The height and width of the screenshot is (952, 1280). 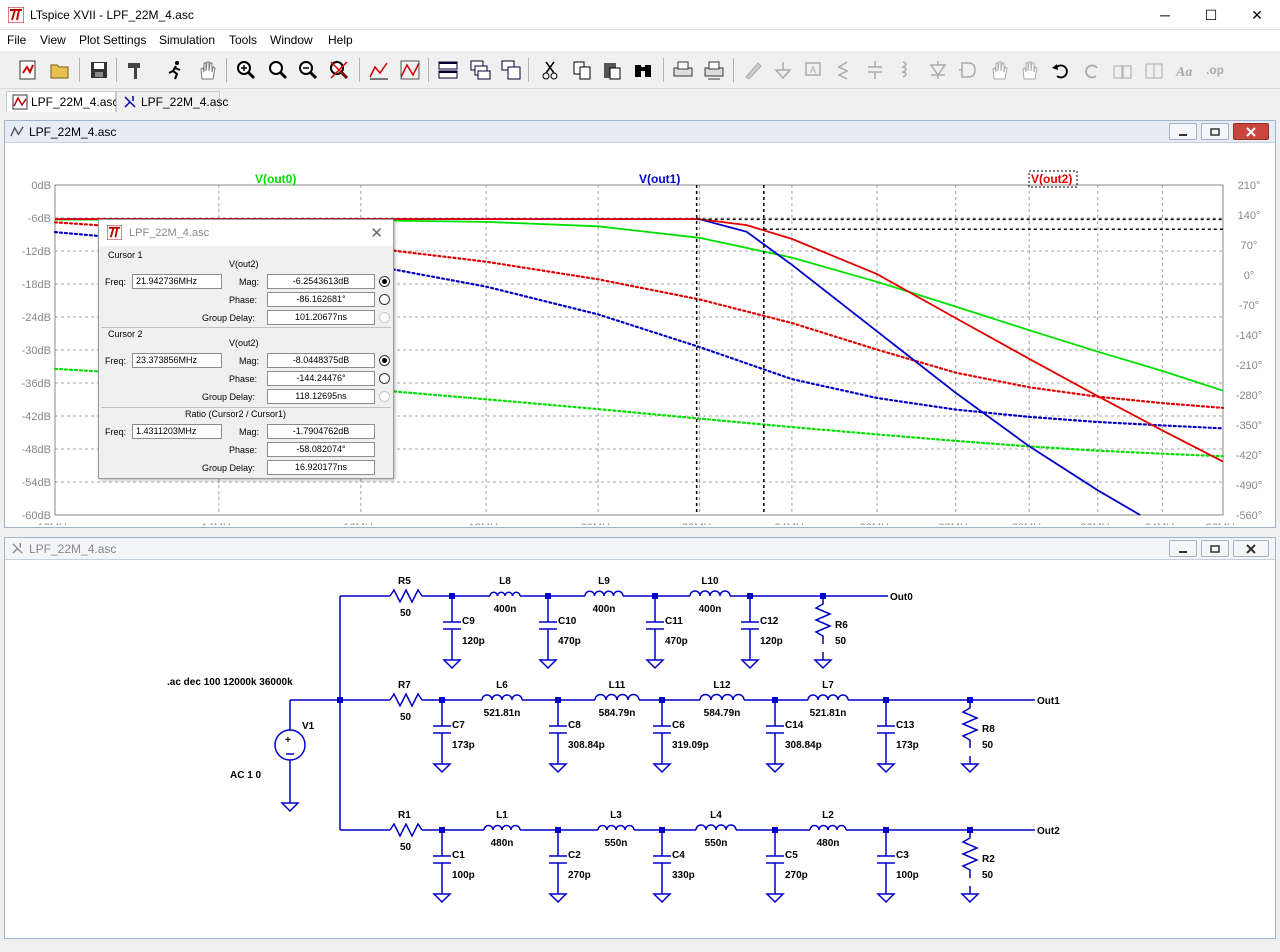 I want to click on tile-vertical-icon, so click(x=511, y=70).